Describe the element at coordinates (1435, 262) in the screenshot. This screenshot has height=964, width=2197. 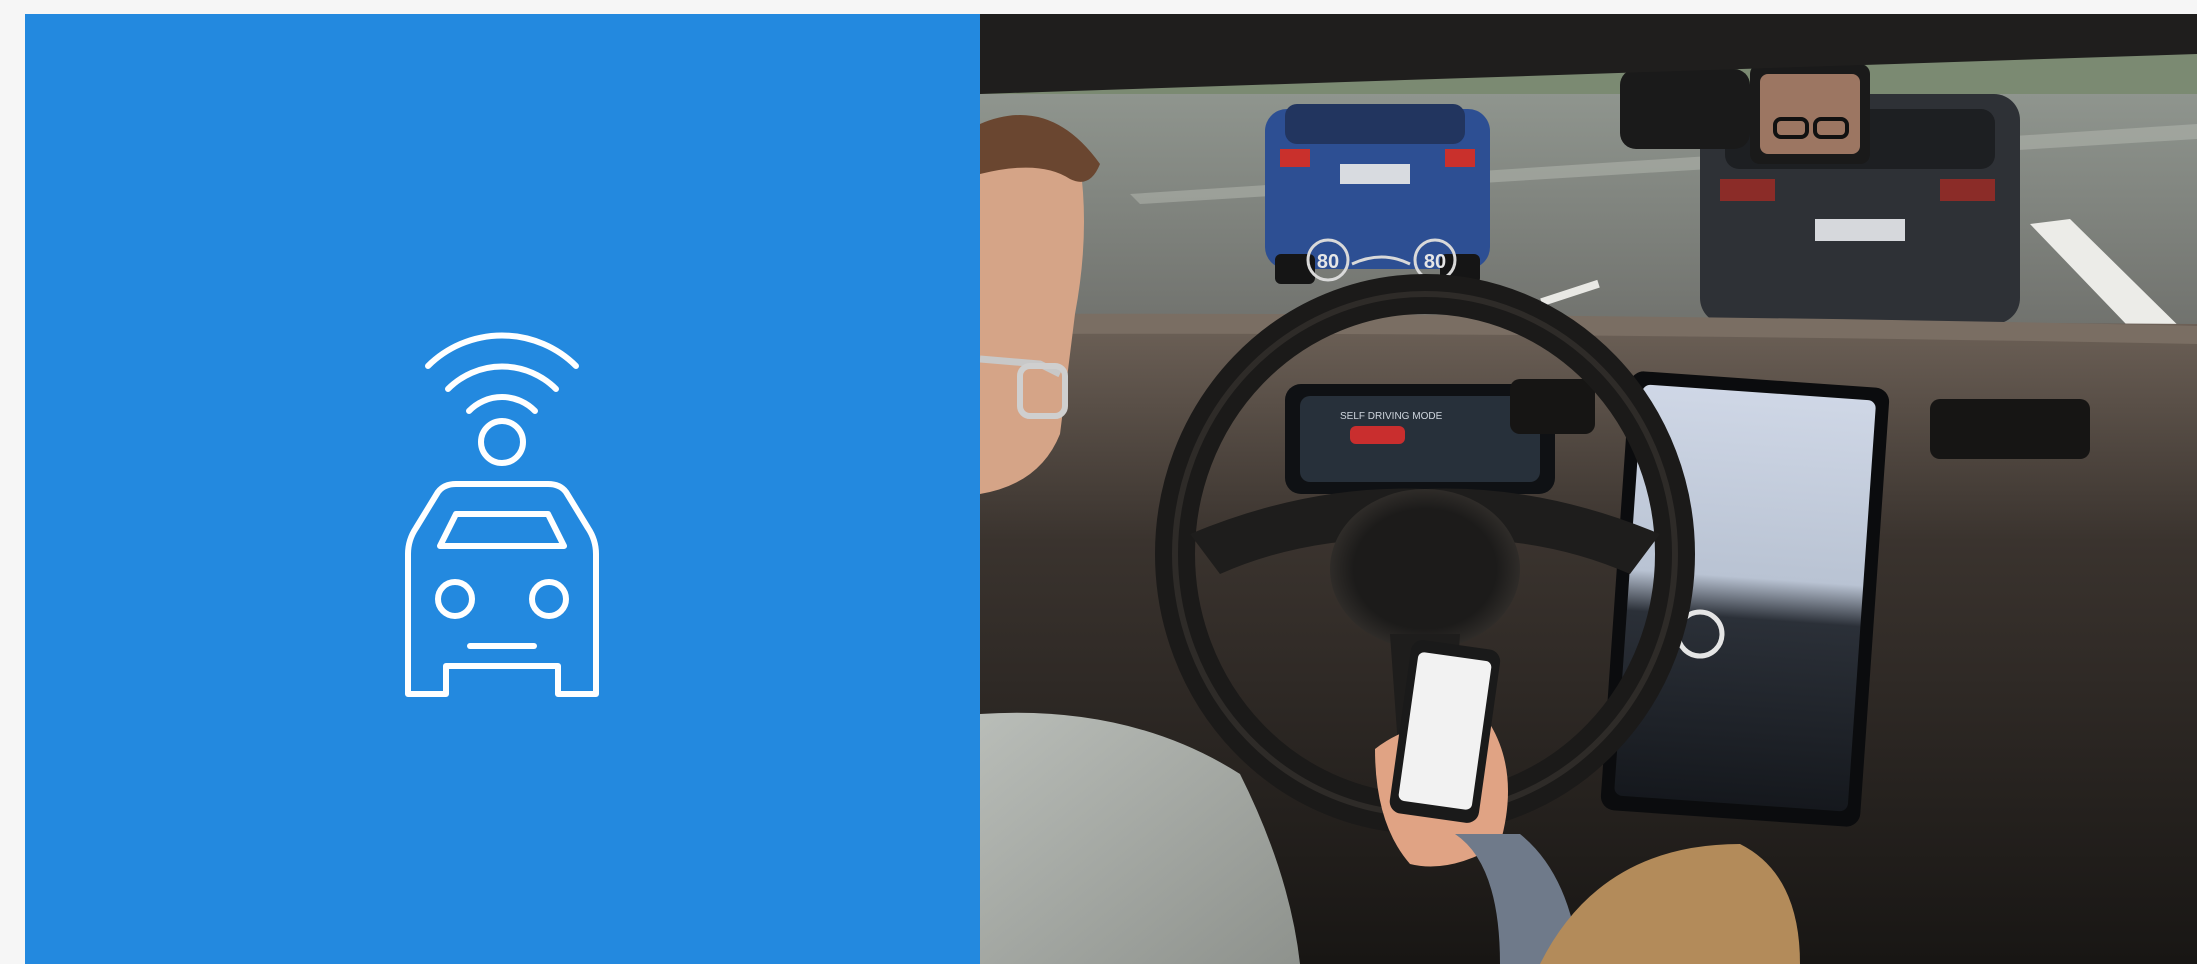
I see `hud-speed-right: 80` at that location.